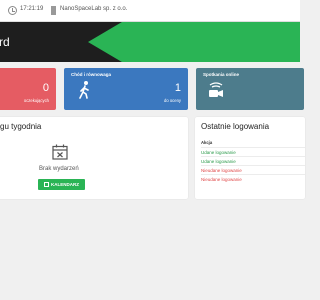 The image size is (320, 300). What do you see at coordinates (216, 89) in the screenshot?
I see `video-camera-icon` at bounding box center [216, 89].